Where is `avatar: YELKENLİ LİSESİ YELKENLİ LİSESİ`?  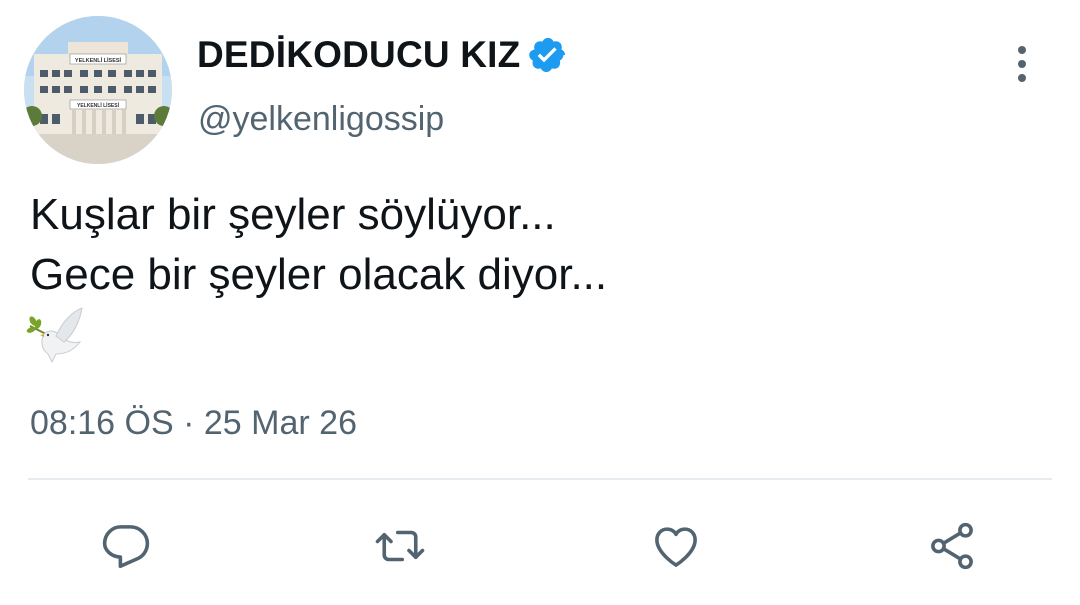
avatar: YELKENLİ LİSESİ YELKENLİ LİSESİ is located at coordinates (98, 90).